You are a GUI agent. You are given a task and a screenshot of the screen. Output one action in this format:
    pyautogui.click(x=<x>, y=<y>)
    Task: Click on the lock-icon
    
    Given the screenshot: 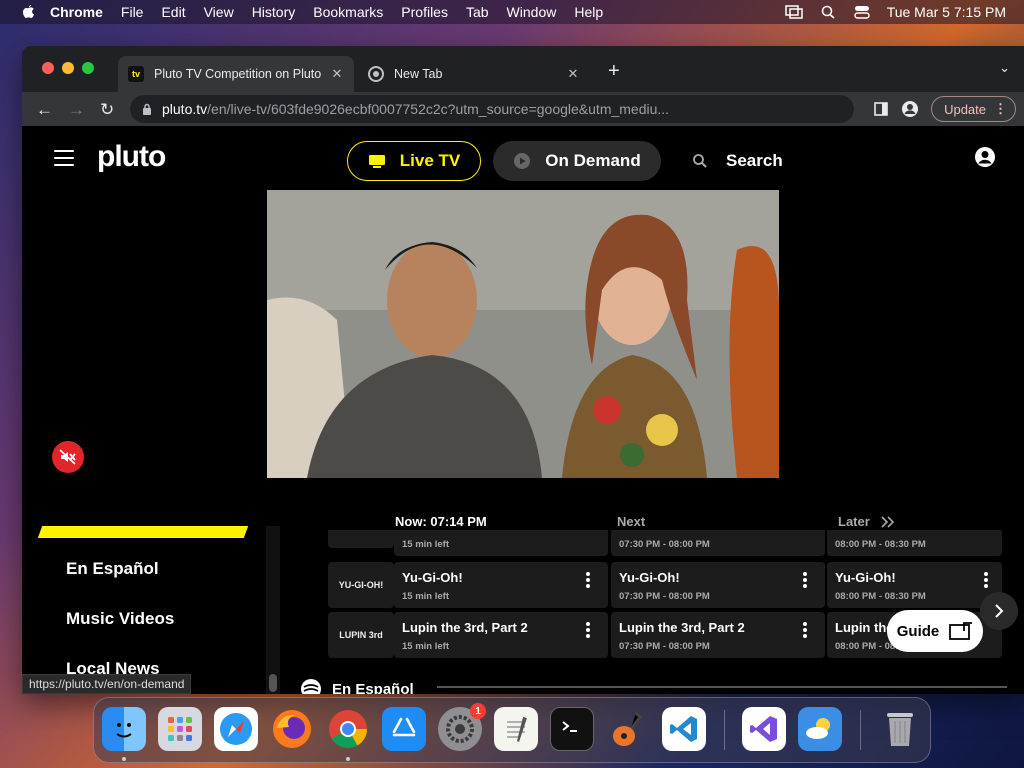 What is the action you would take?
    pyautogui.click(x=147, y=109)
    